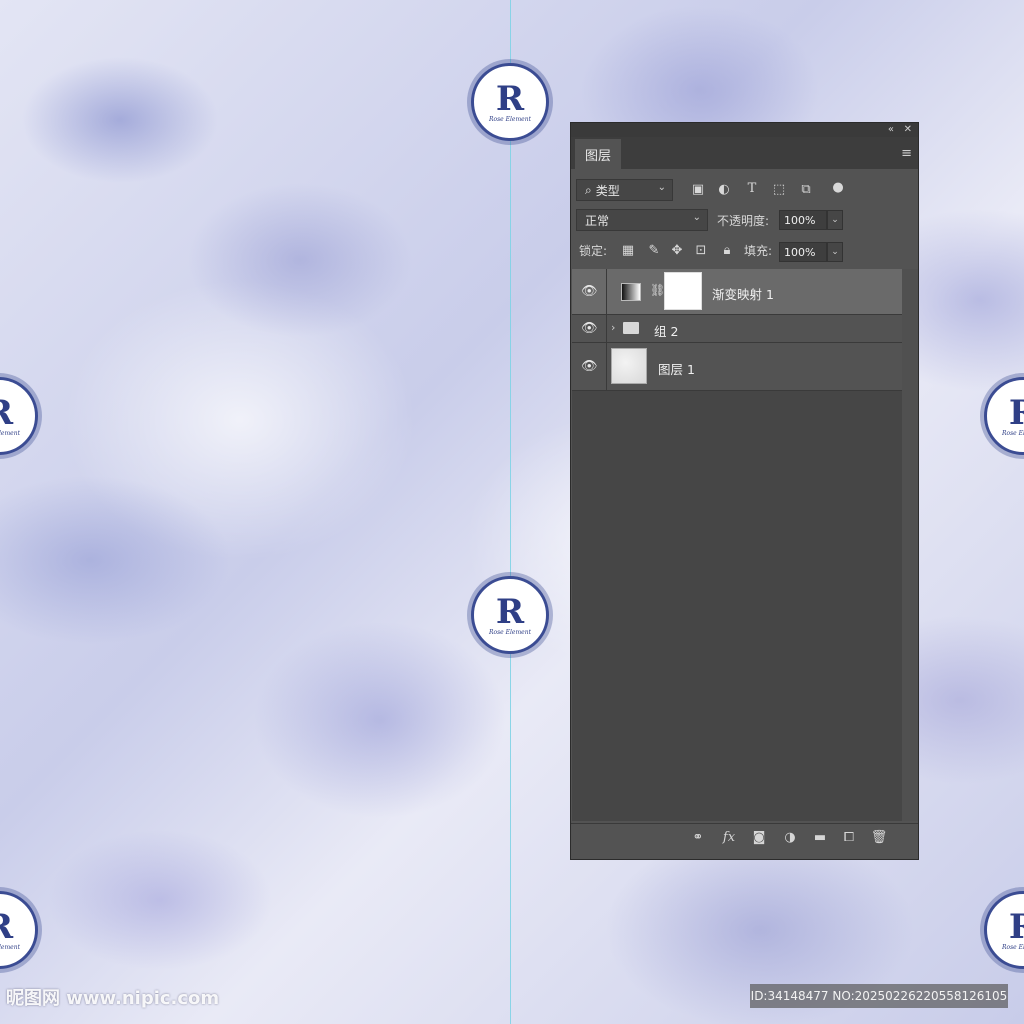  Describe the element at coordinates (624, 190) in the screenshot. I see `filter-kind-dropdown: ⌕ 类型 ⌄` at that location.